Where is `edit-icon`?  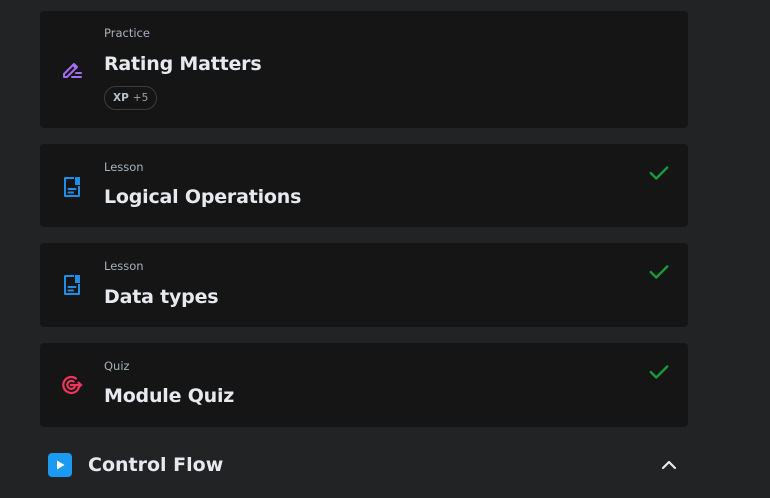 edit-icon is located at coordinates (72, 69).